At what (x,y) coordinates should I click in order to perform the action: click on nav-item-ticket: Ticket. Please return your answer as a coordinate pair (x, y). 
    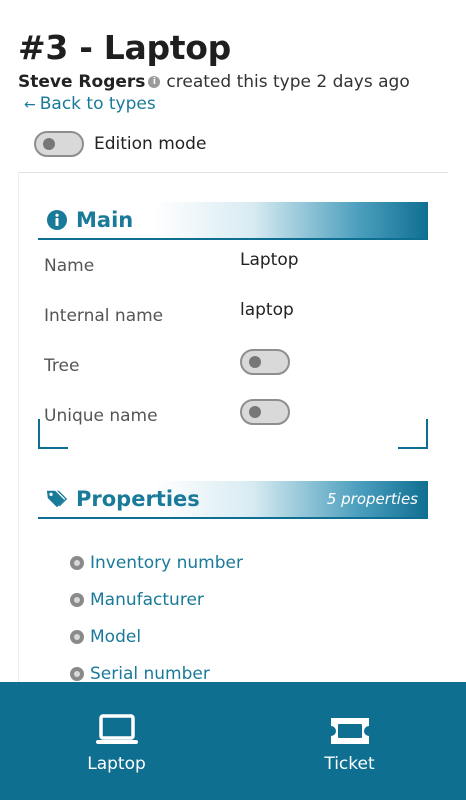
    Looking at the image, I should click on (349, 741).